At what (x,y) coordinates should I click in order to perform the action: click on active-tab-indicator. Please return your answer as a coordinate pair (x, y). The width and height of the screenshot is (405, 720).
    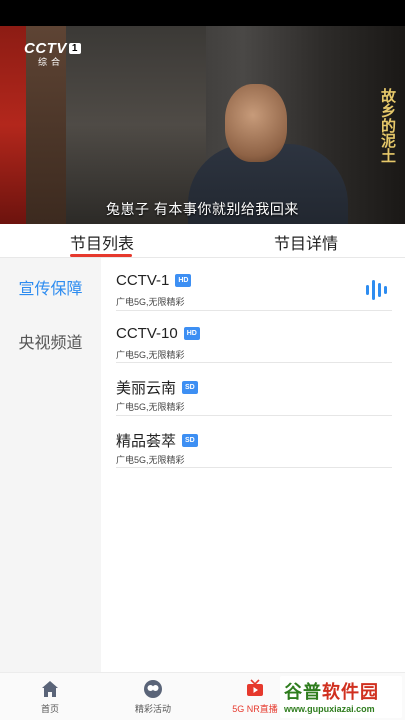
    Looking at the image, I should click on (101, 255).